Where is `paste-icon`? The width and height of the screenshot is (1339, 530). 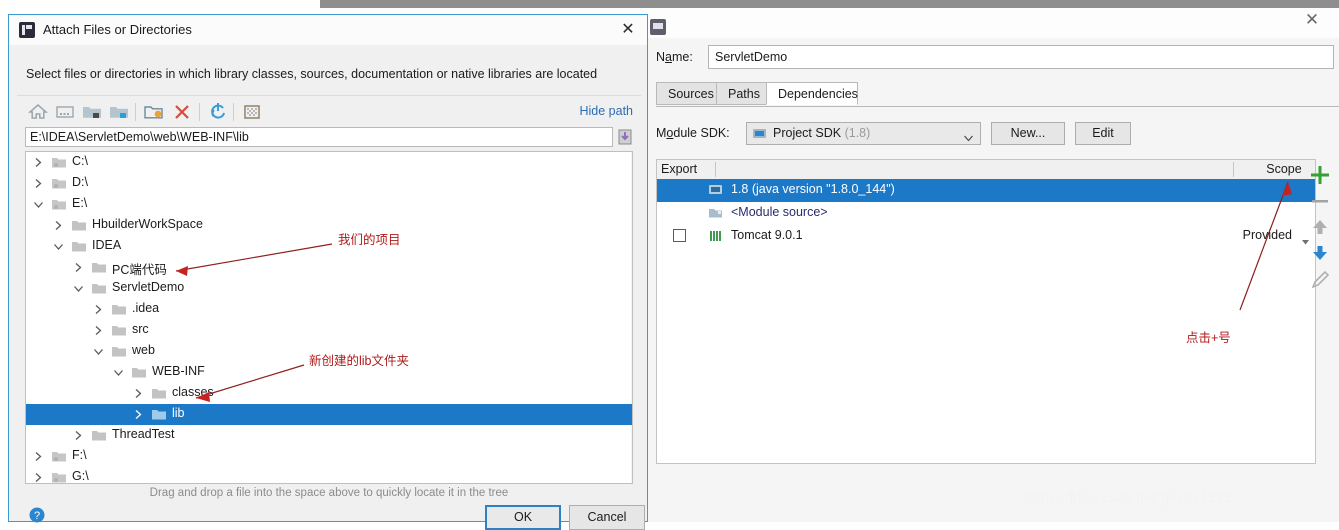
paste-icon is located at coordinates (625, 137).